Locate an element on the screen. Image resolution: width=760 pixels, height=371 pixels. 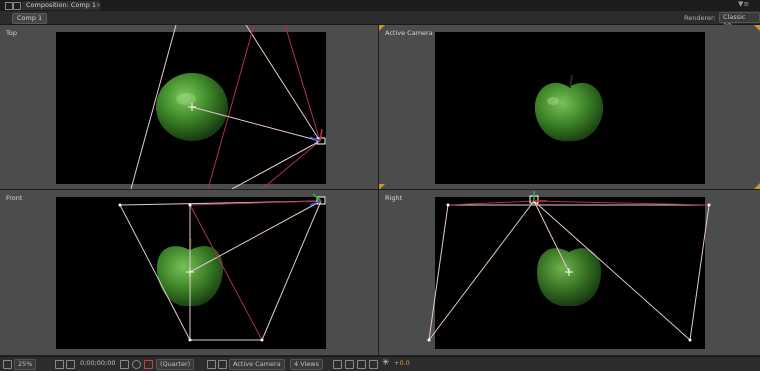
composition-icon is located at coordinates (9, 6).